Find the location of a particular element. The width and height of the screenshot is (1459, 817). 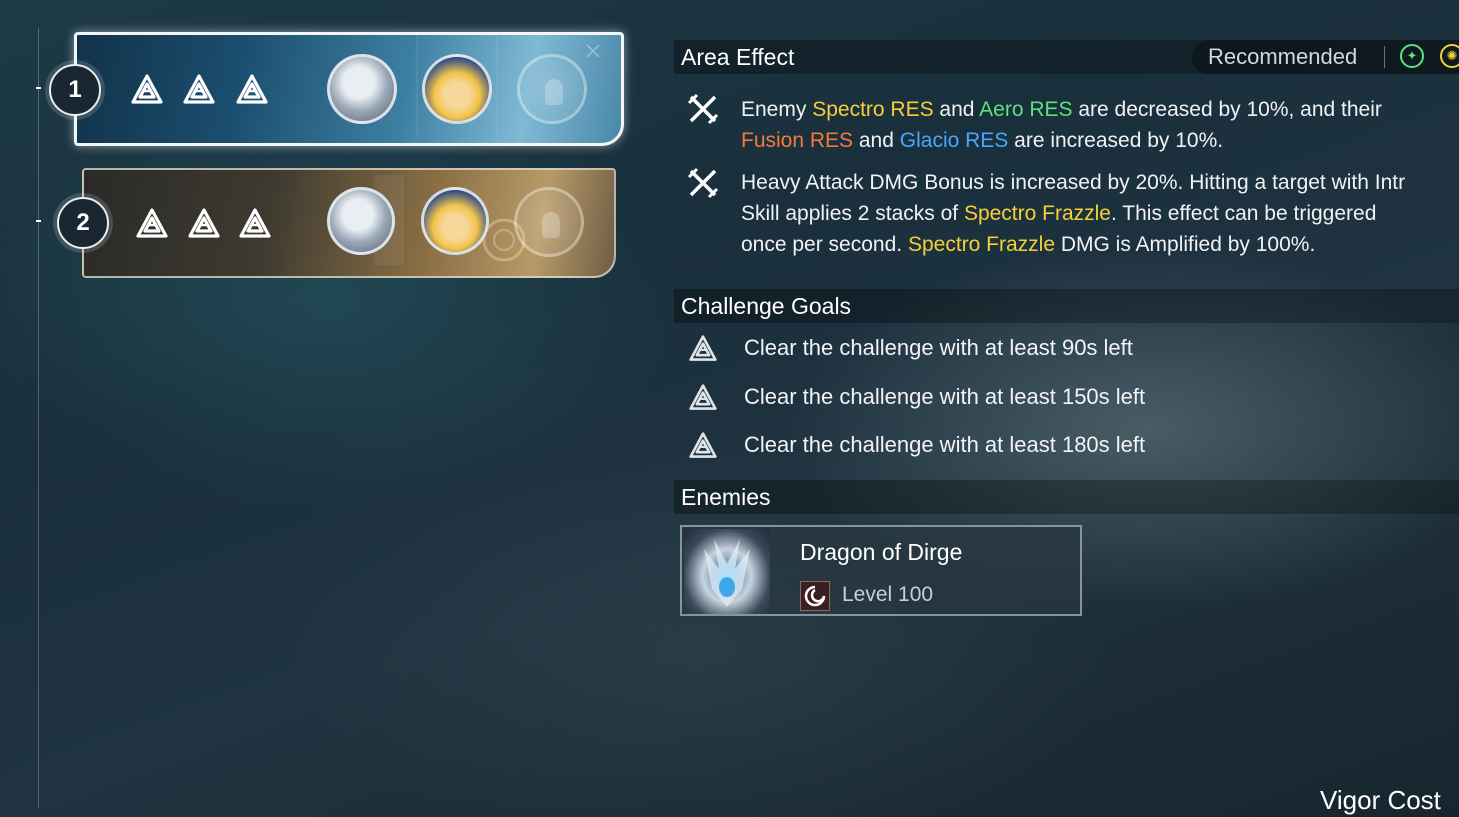

effect-text: are increased by 10%. is located at coordinates (1116, 140).